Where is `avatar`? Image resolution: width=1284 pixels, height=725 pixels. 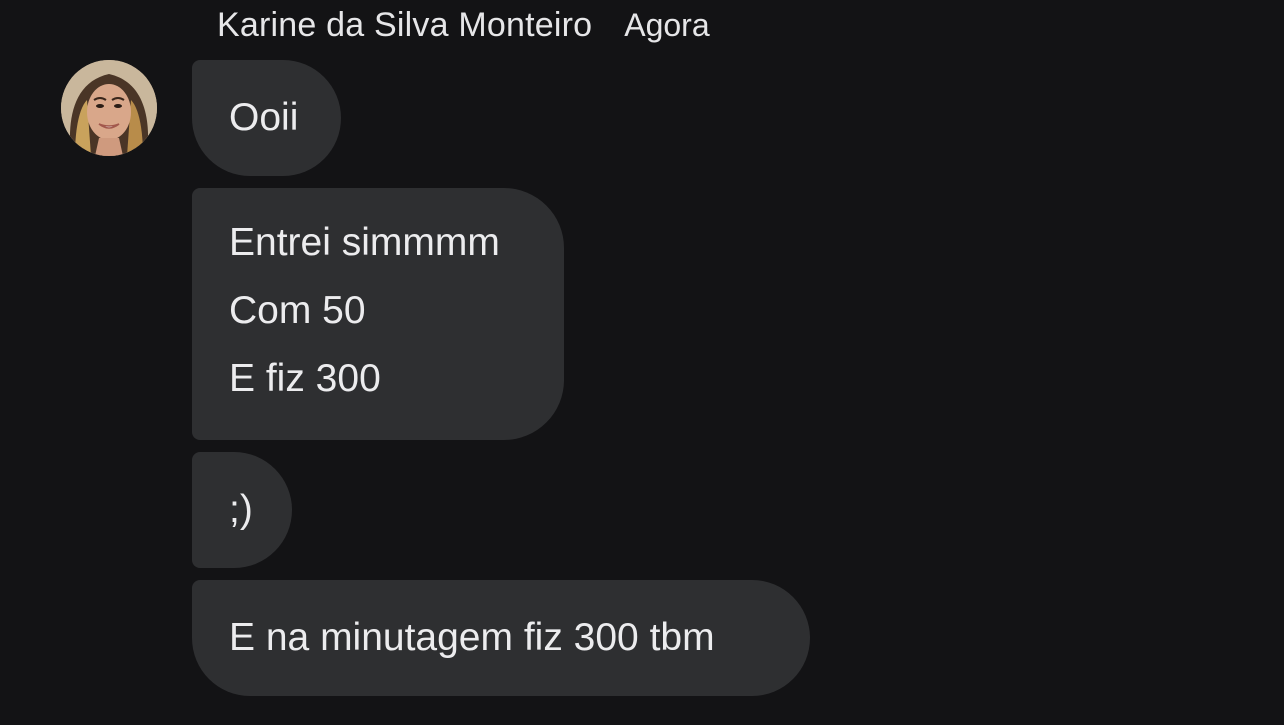
avatar is located at coordinates (109, 108).